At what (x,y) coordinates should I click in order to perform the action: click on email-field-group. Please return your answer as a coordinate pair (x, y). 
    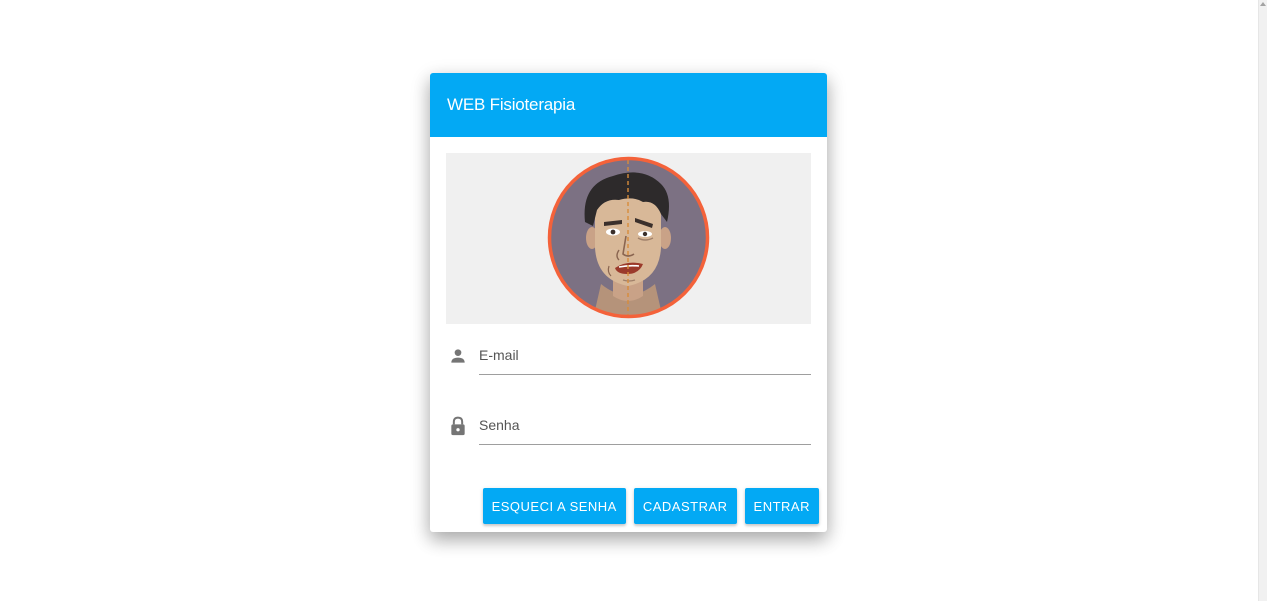
    Looking at the image, I should click on (628, 356).